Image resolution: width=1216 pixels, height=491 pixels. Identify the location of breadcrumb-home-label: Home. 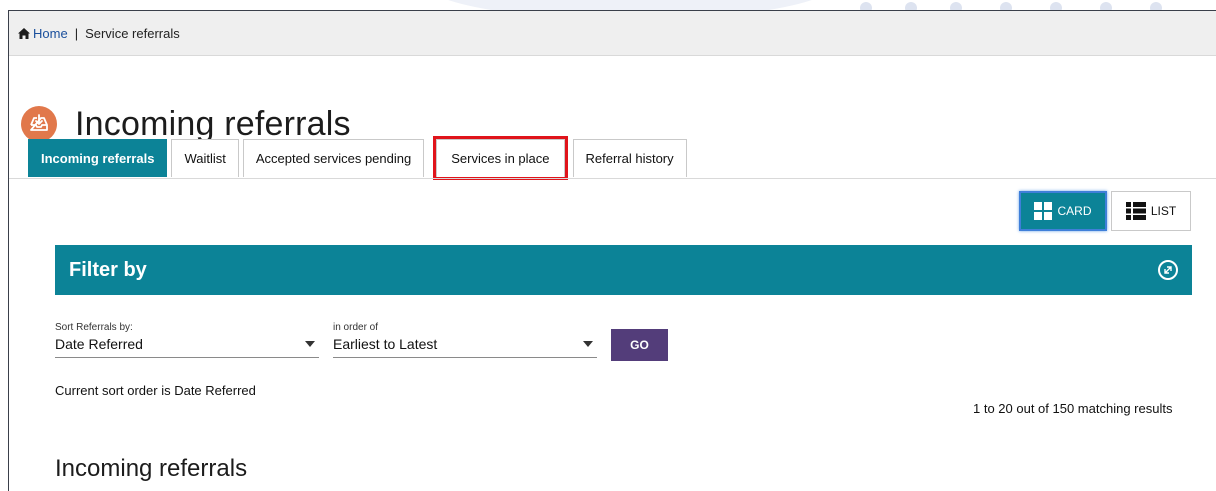
(50, 33).